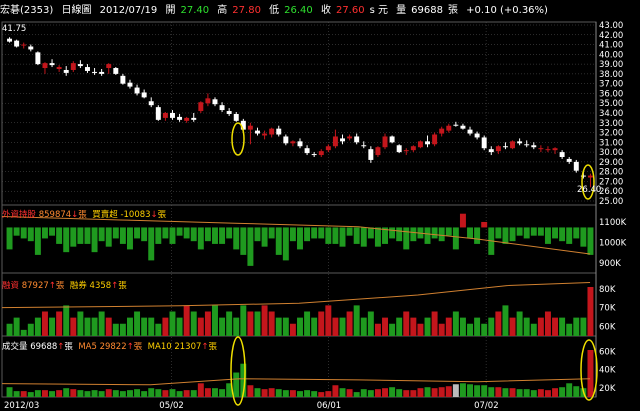  Describe the element at coordinates (607, 352) in the screenshot. I see `volume-tick-label: 60K` at that location.